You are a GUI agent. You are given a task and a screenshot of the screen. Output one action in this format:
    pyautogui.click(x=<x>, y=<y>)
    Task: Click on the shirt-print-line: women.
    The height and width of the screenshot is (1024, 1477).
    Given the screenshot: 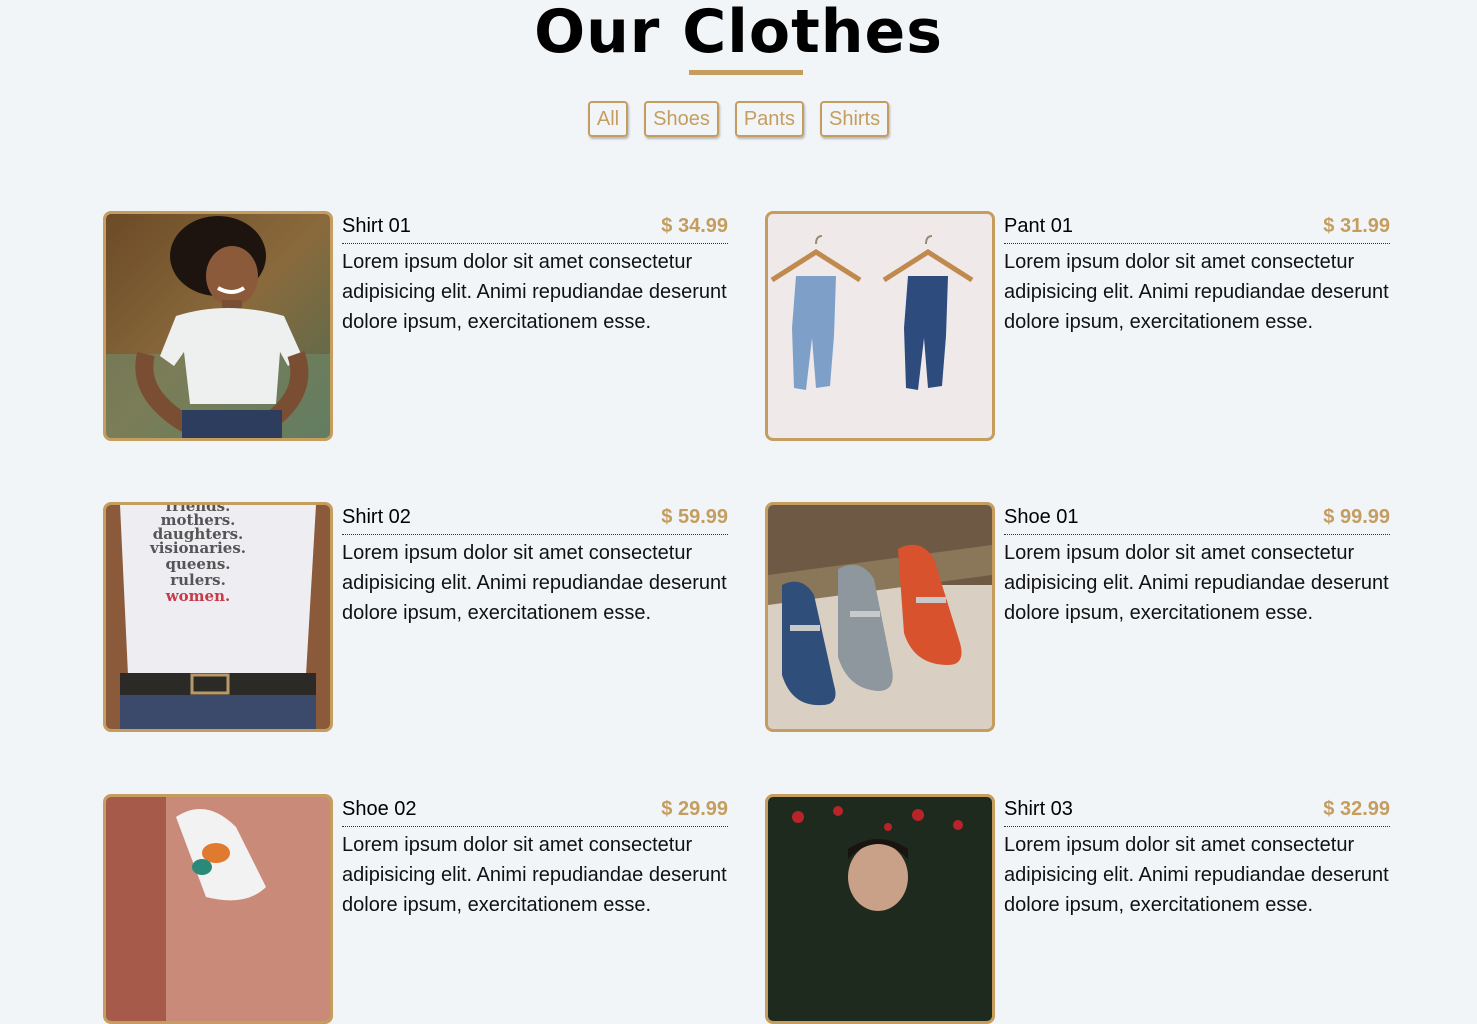 What is the action you would take?
    pyautogui.click(x=197, y=596)
    